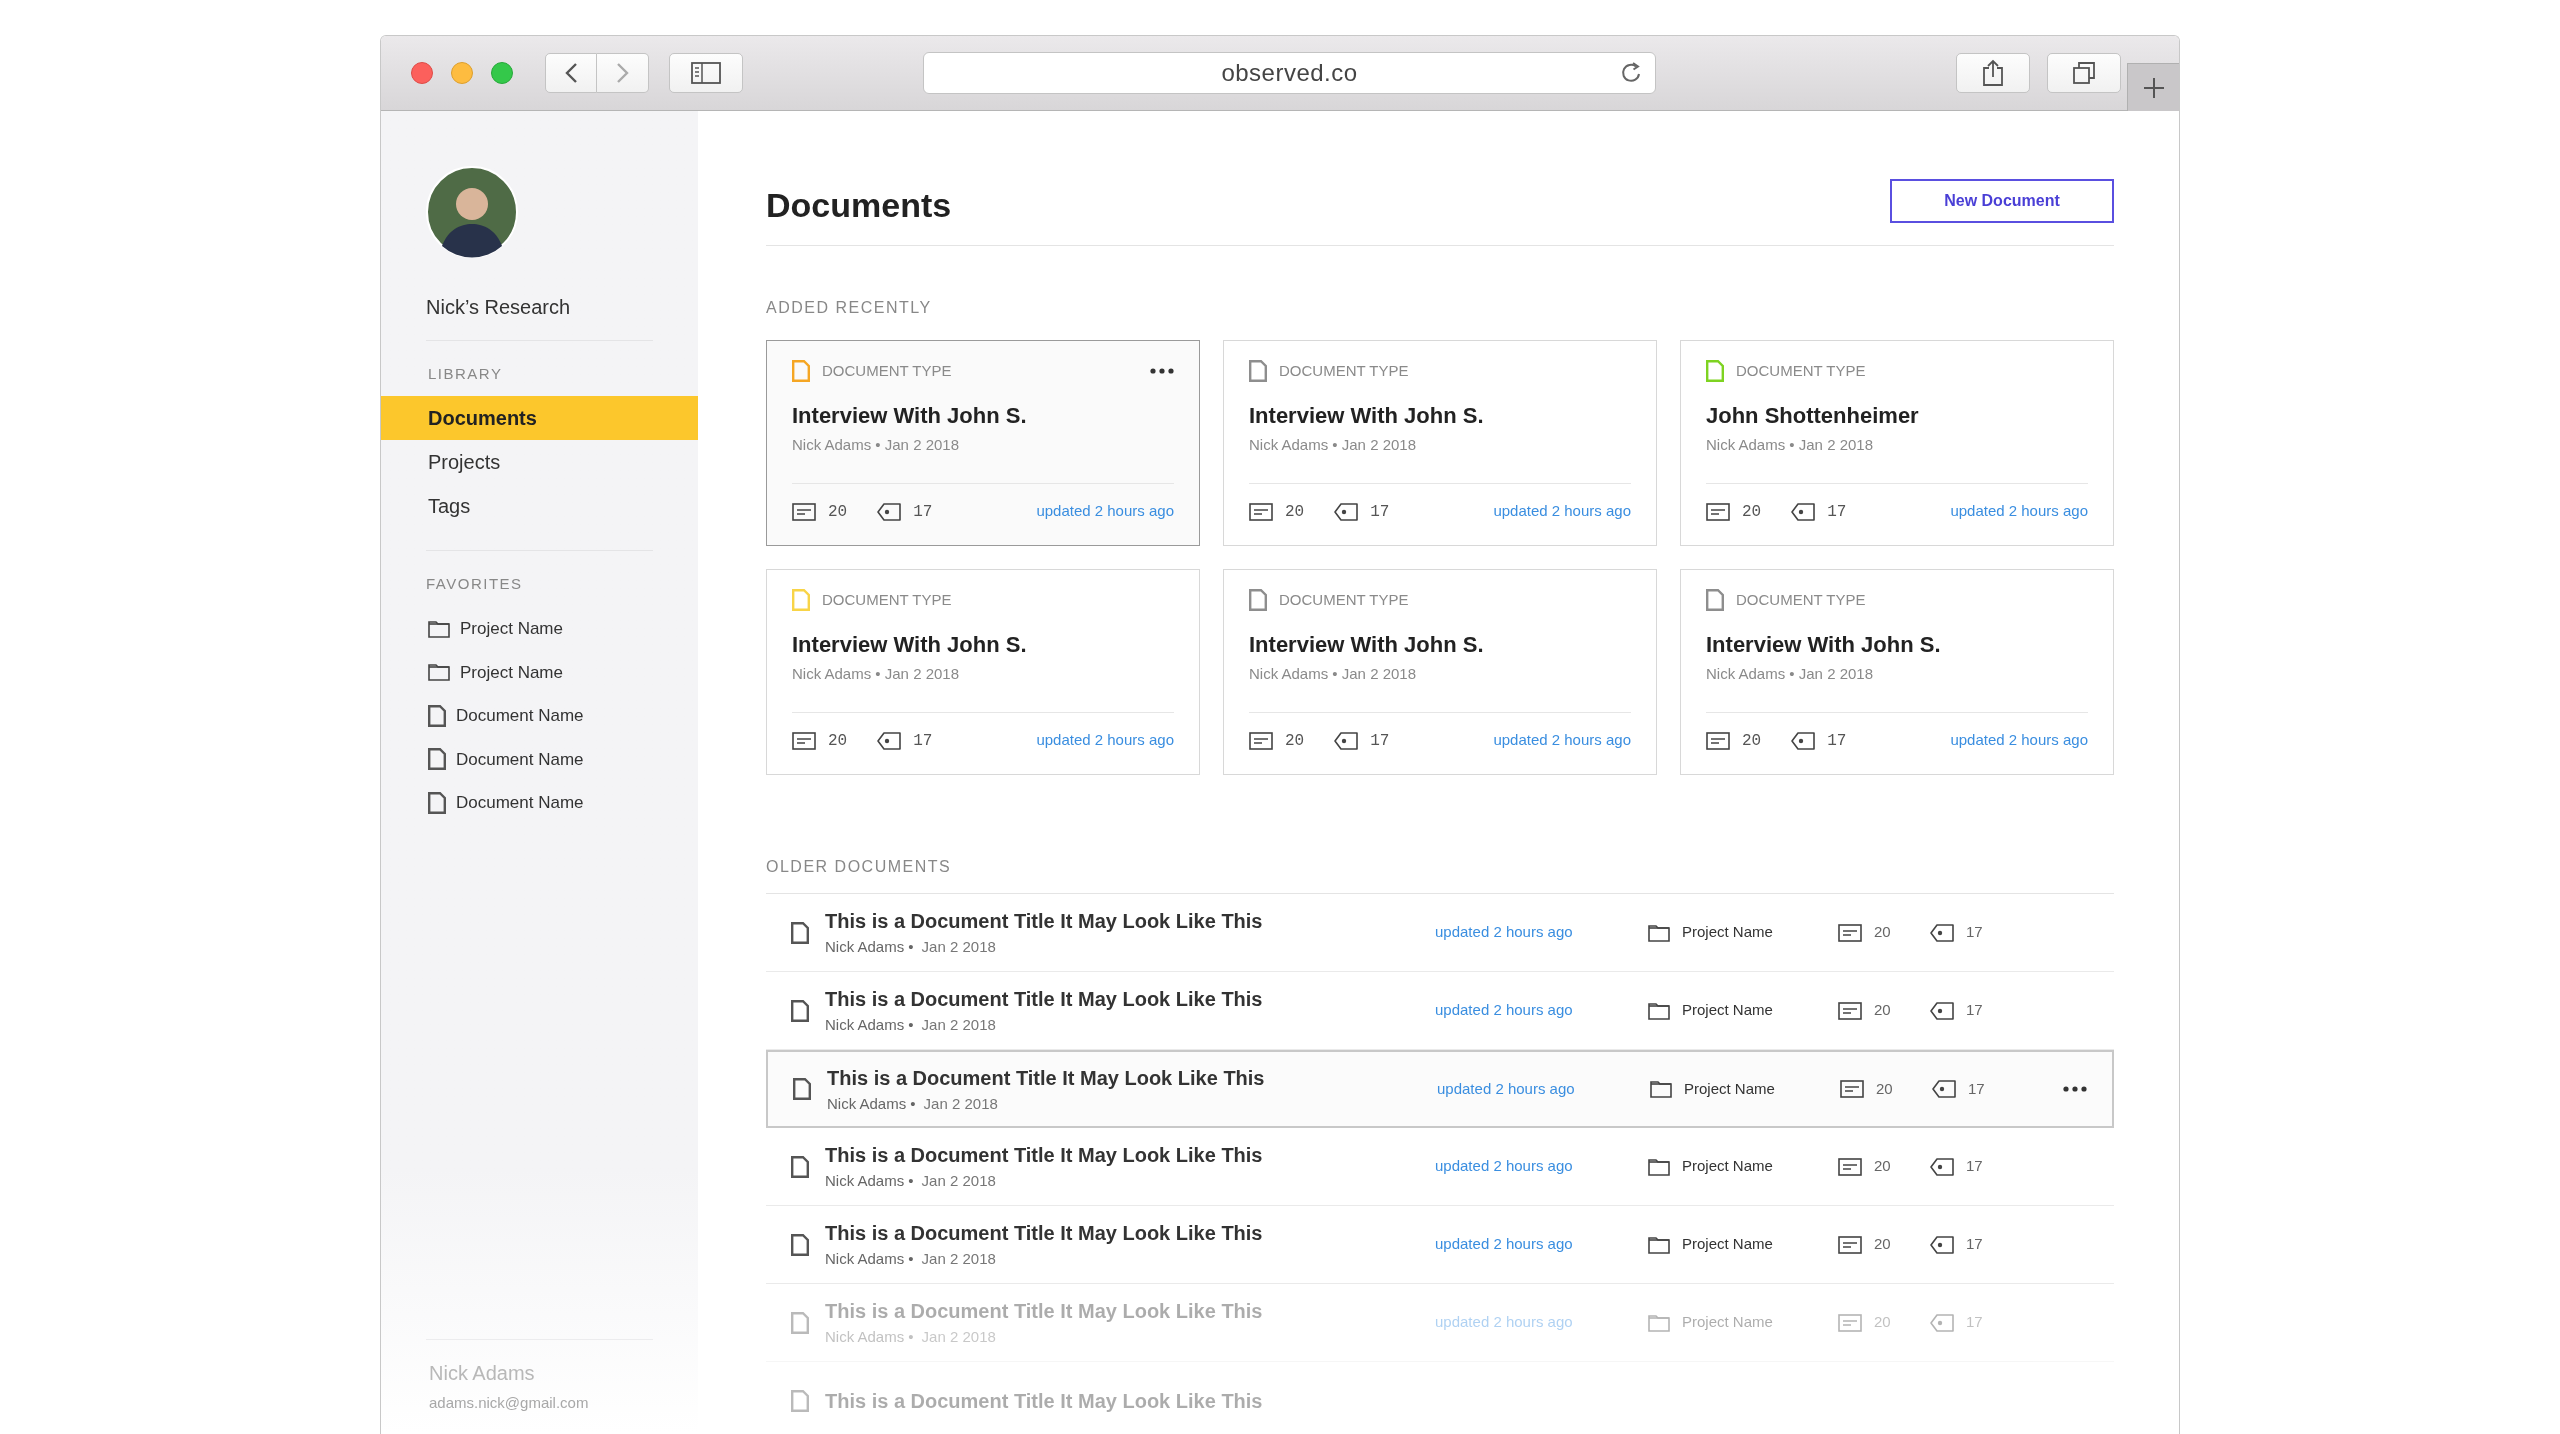 The width and height of the screenshot is (2560, 1434). Describe the element at coordinates (539, 461) in the screenshot. I see `nav-item: Projects` at that location.